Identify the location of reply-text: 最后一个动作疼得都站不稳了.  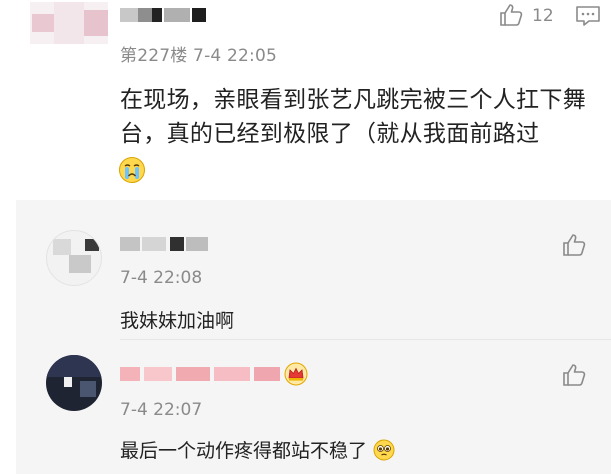
(244, 451).